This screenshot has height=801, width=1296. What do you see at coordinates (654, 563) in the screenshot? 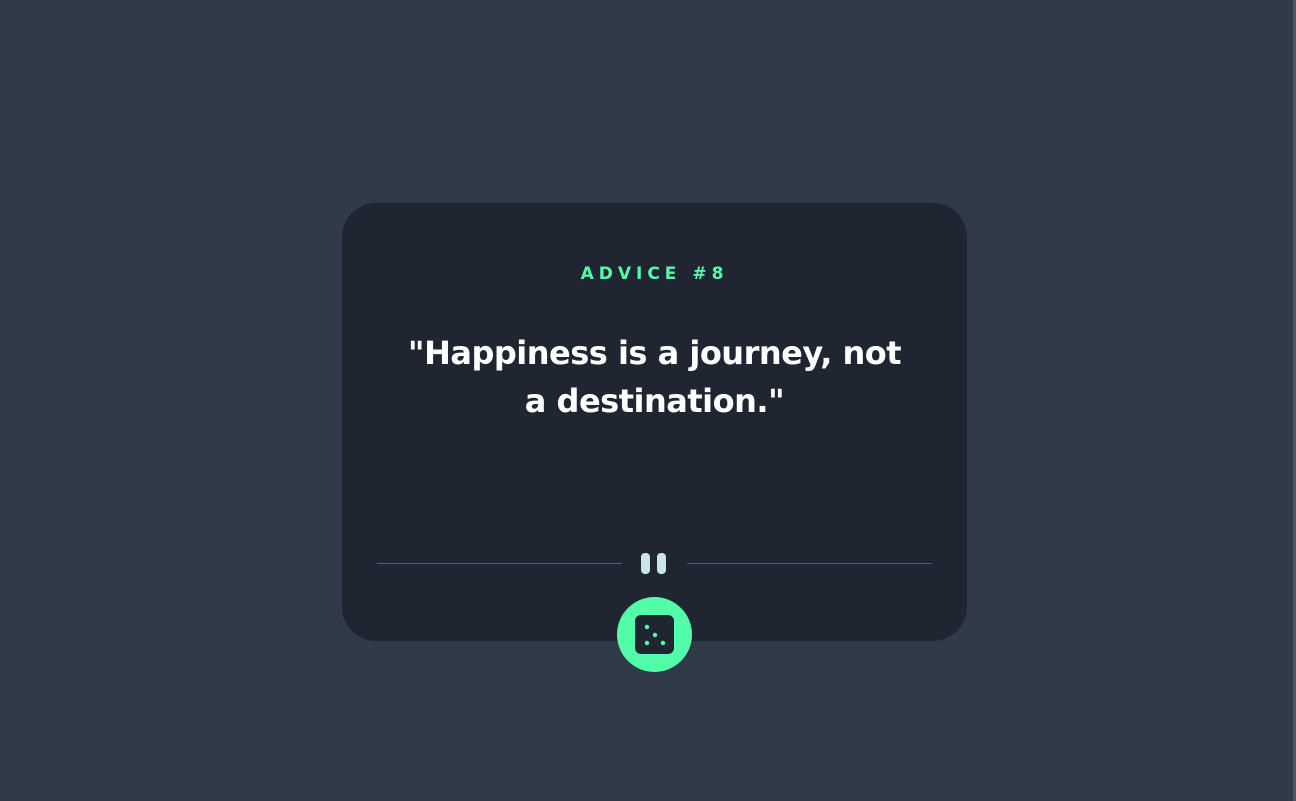
I see `pause-icon` at bounding box center [654, 563].